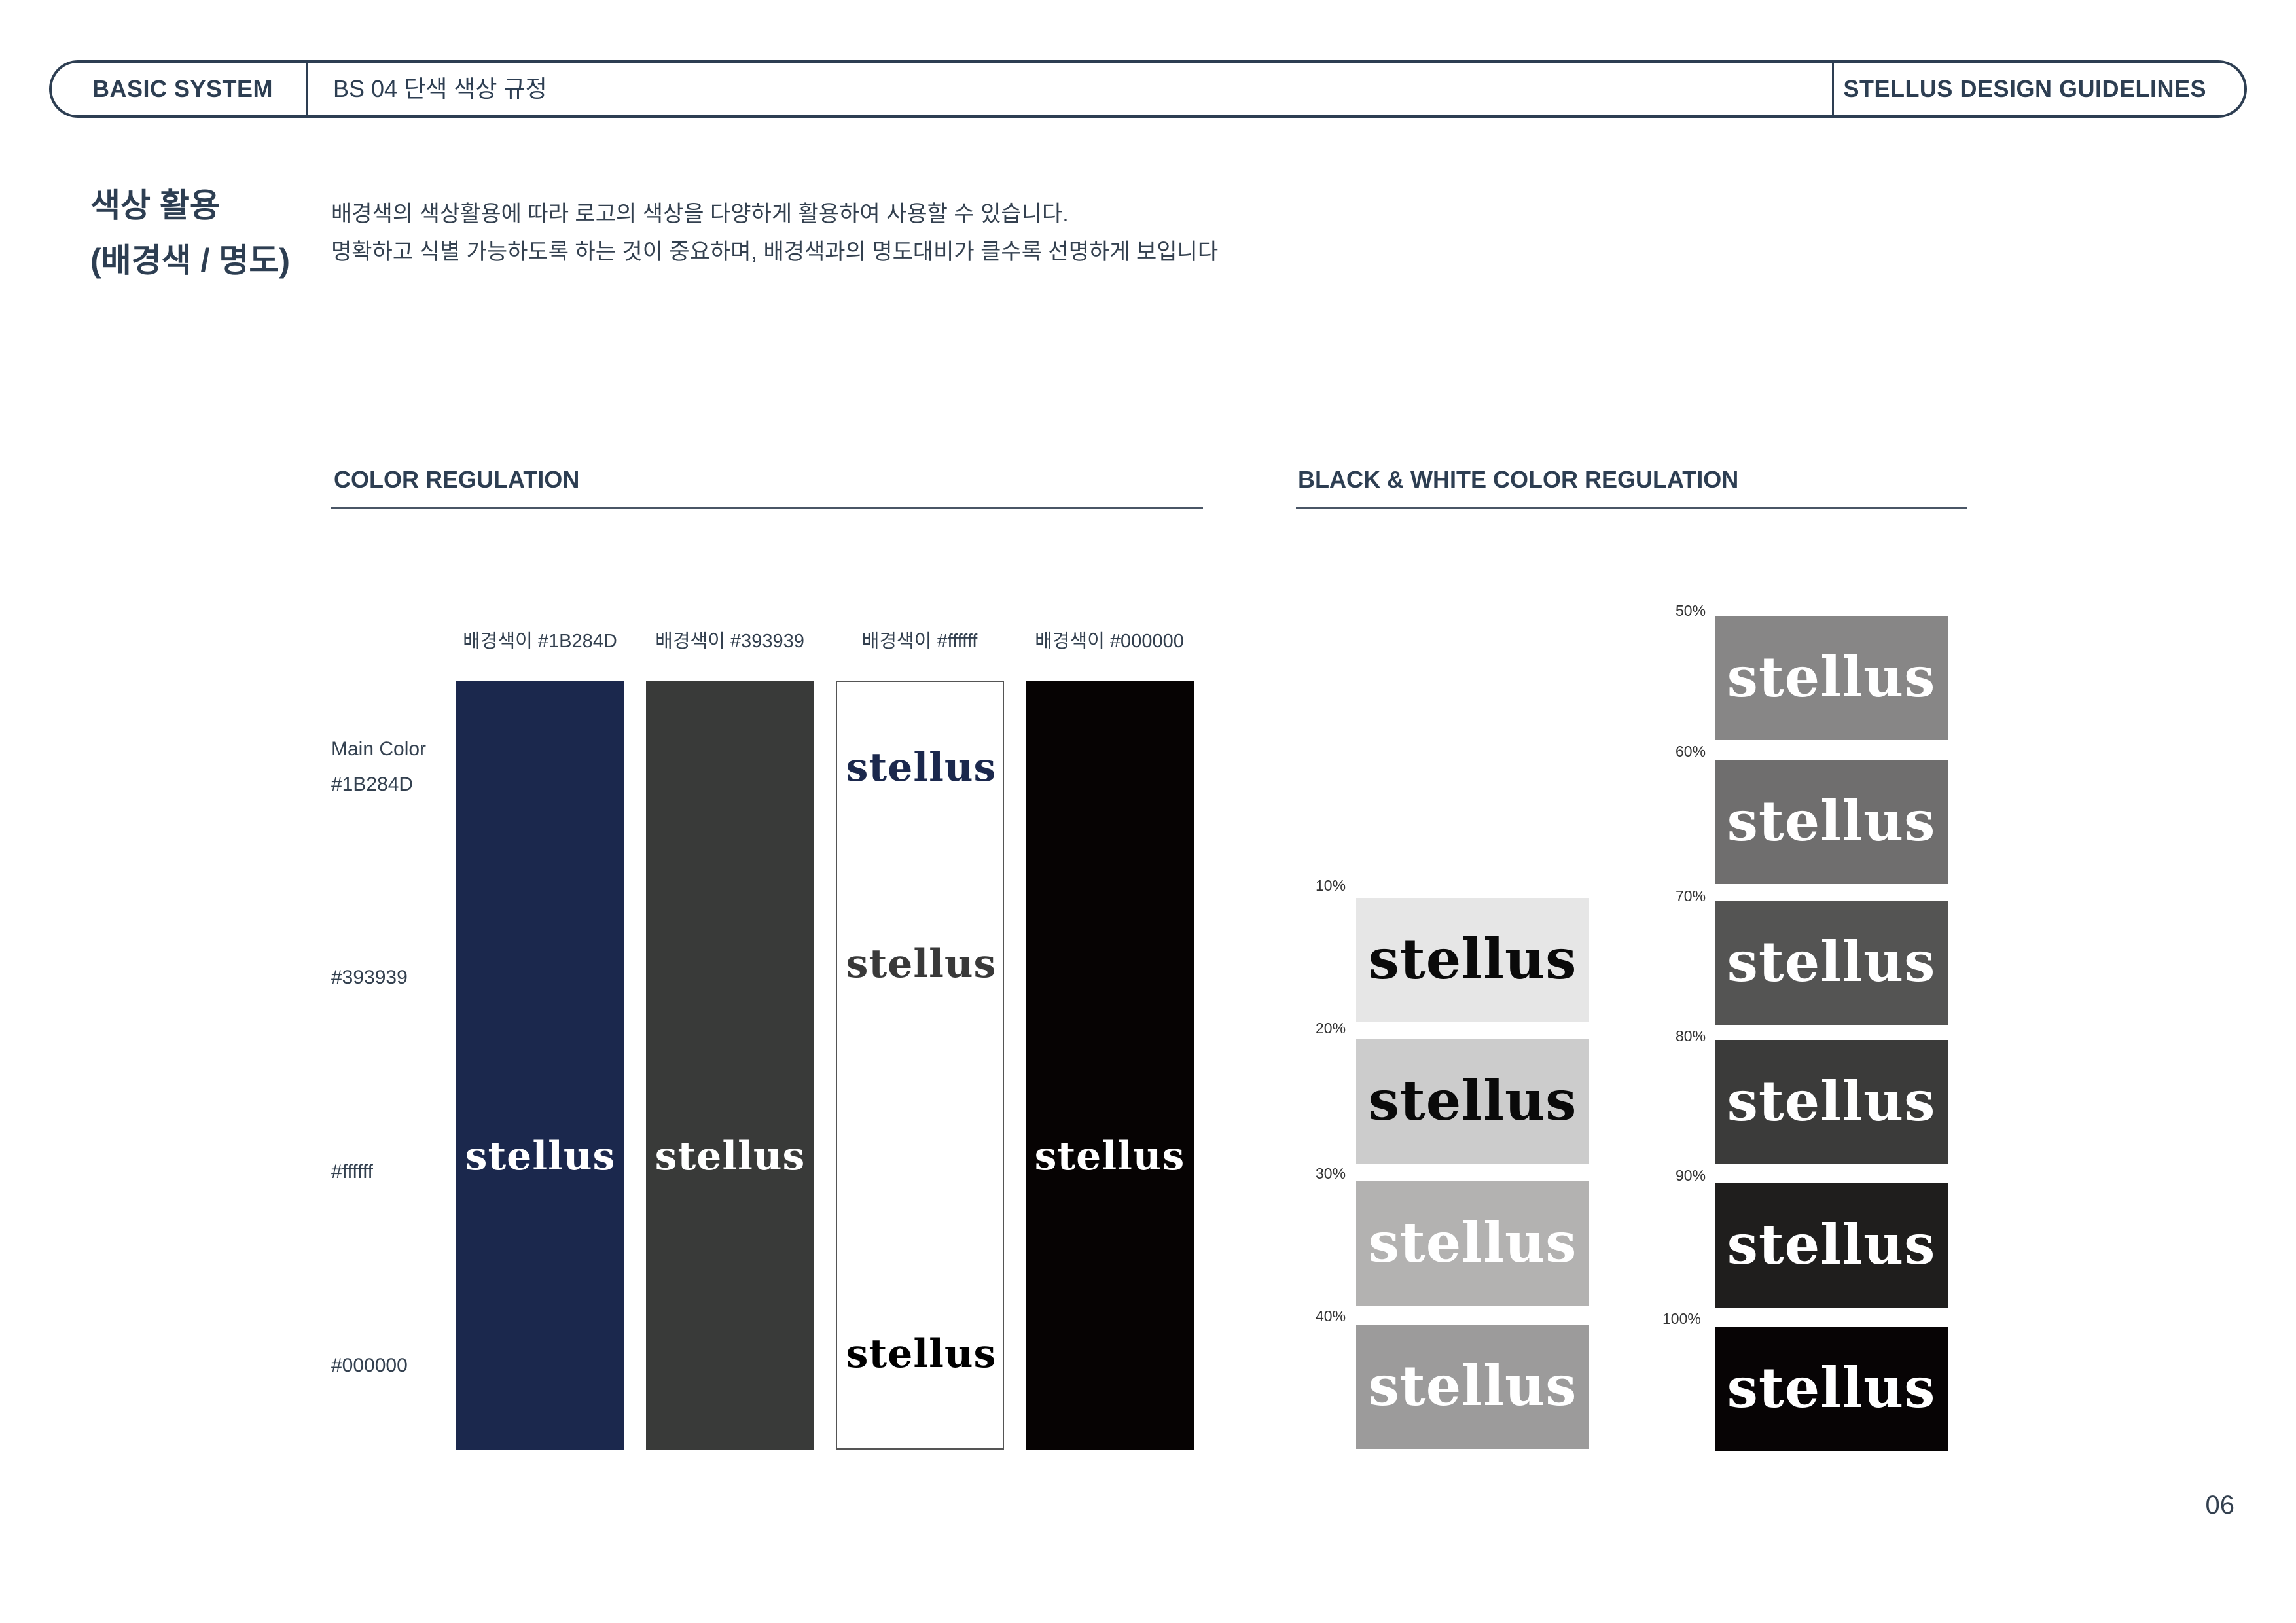 The height and width of the screenshot is (1623, 2296). Describe the element at coordinates (1631, 508) in the screenshot. I see `bw-regulation-rule` at that location.